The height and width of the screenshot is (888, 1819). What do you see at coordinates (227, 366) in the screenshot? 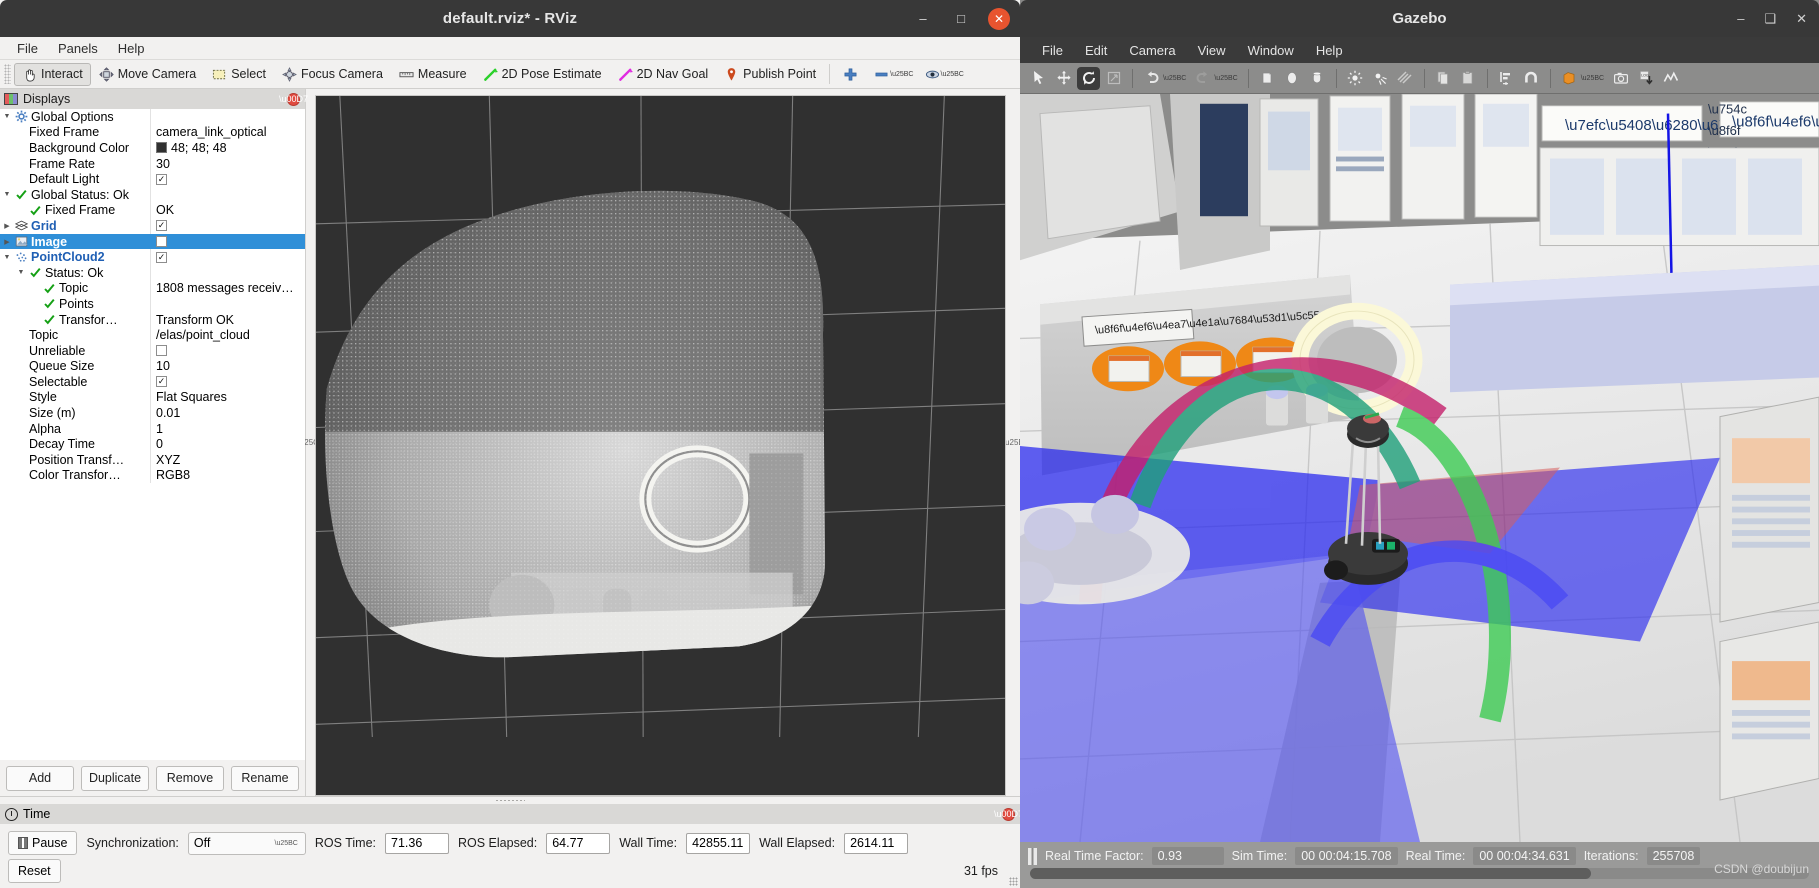
I see `display-row-value: 10` at bounding box center [227, 366].